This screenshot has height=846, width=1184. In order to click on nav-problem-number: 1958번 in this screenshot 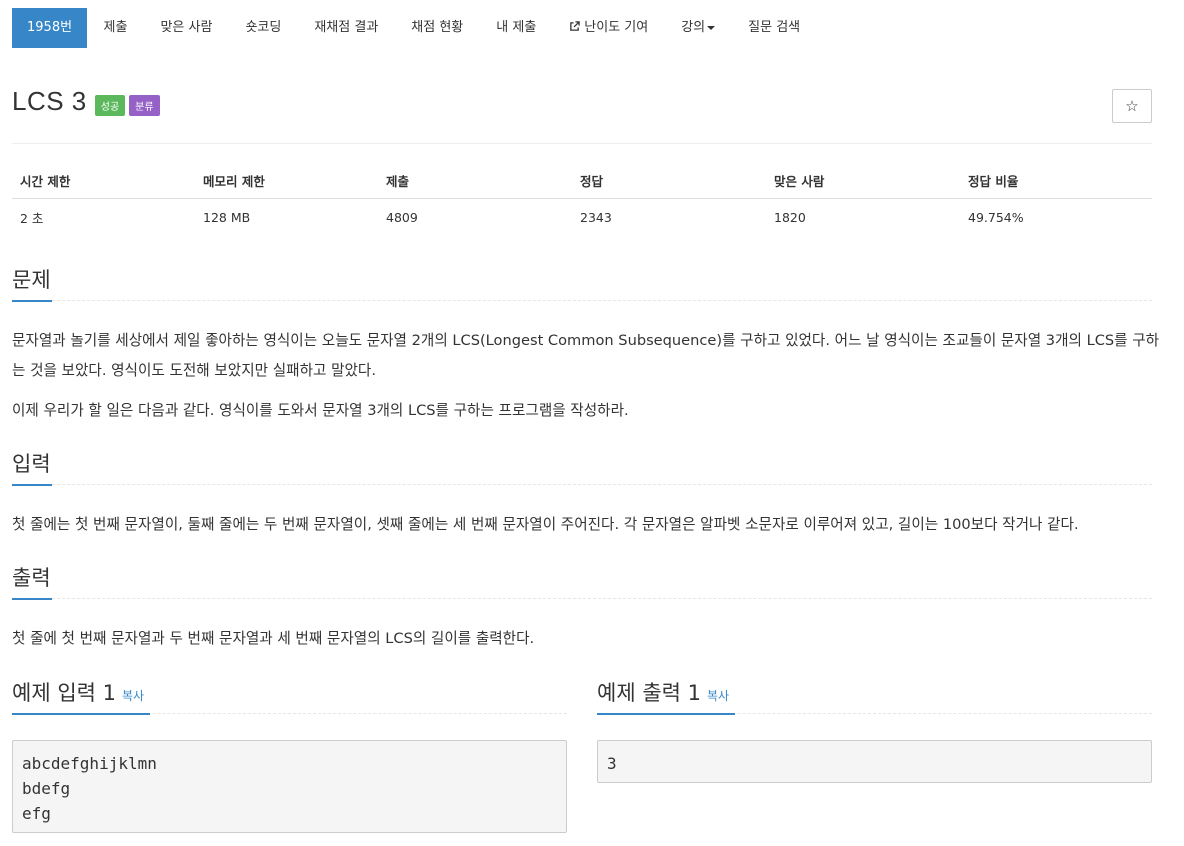, I will do `click(50, 28)`.